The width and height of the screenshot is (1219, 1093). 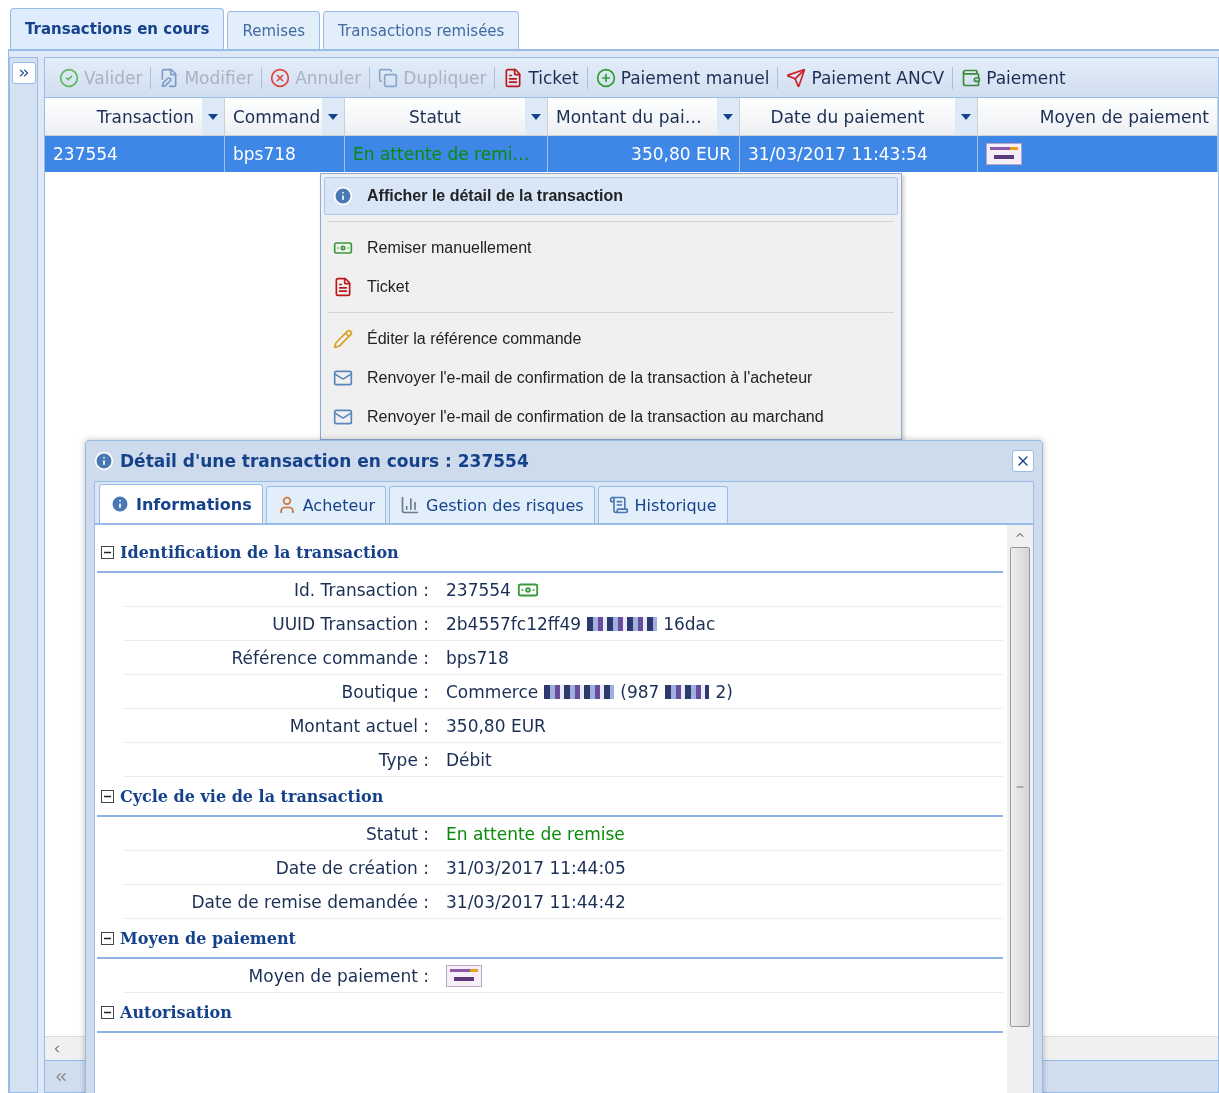 What do you see at coordinates (469, 759) in the screenshot?
I see `field-value: Débit` at bounding box center [469, 759].